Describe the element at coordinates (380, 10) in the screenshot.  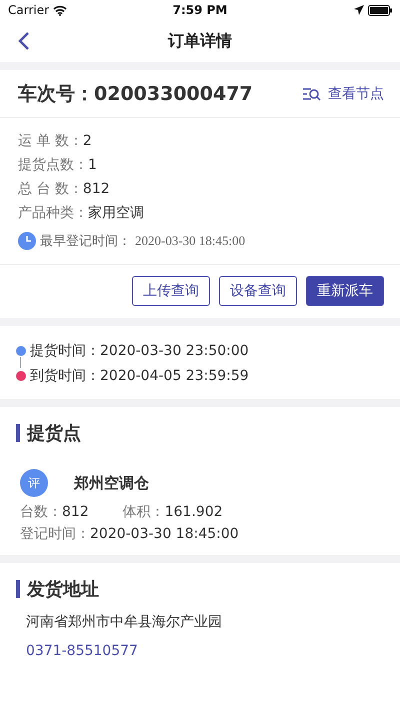
I see `battery-icon` at that location.